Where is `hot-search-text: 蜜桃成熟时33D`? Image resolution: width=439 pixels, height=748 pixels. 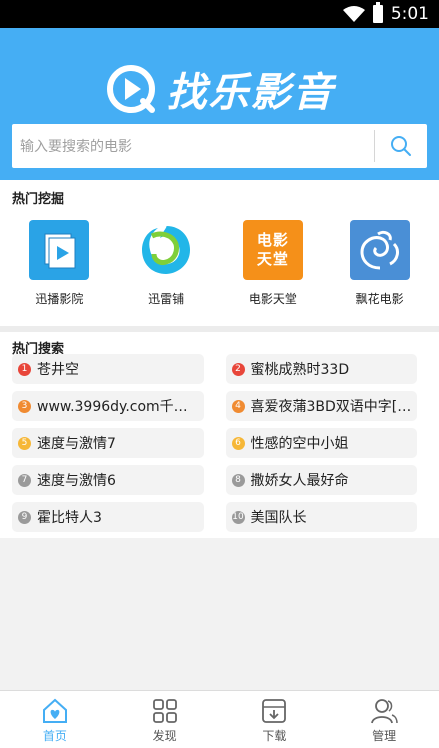 hot-search-text: 蜜桃成熟时33D is located at coordinates (300, 370).